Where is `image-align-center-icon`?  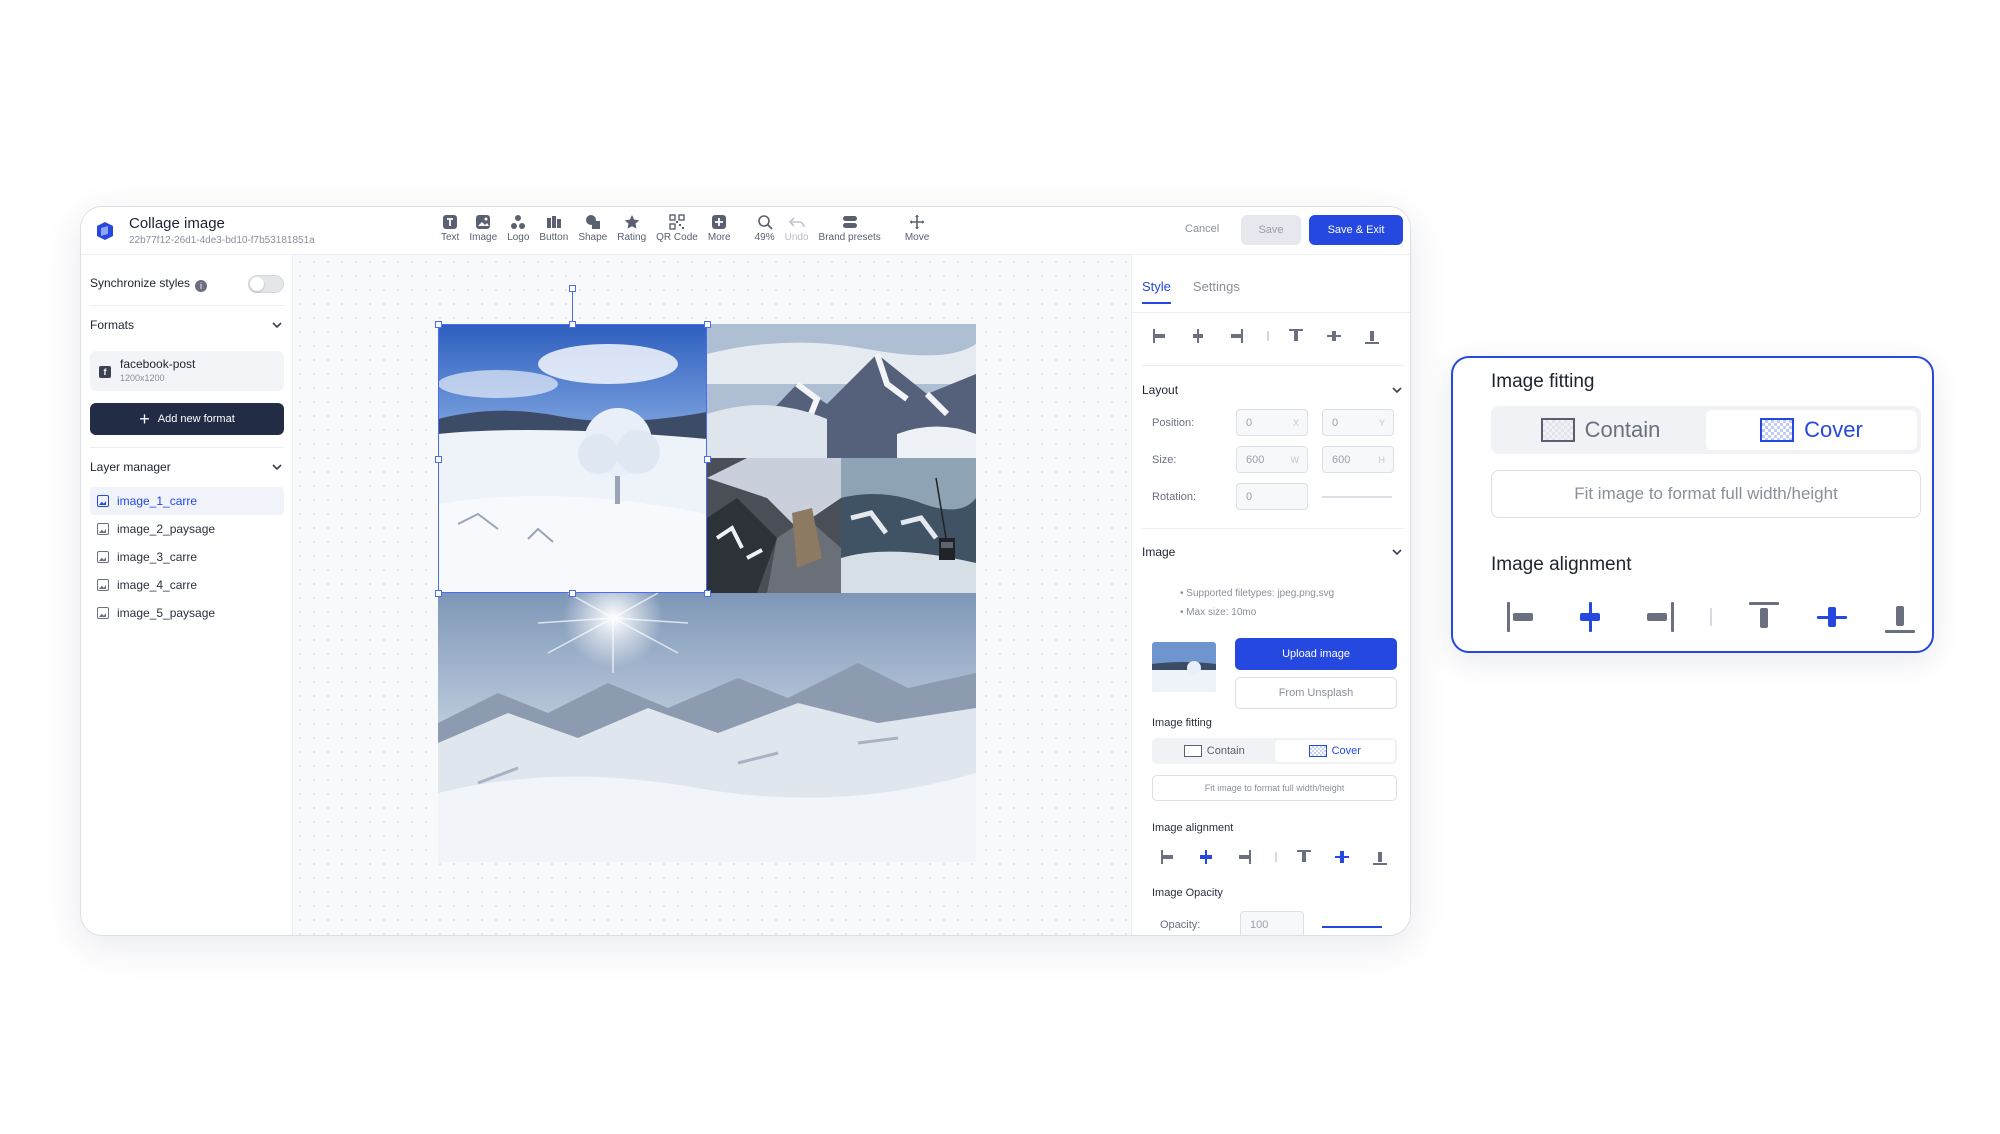 image-align-center-icon is located at coordinates (1206, 857).